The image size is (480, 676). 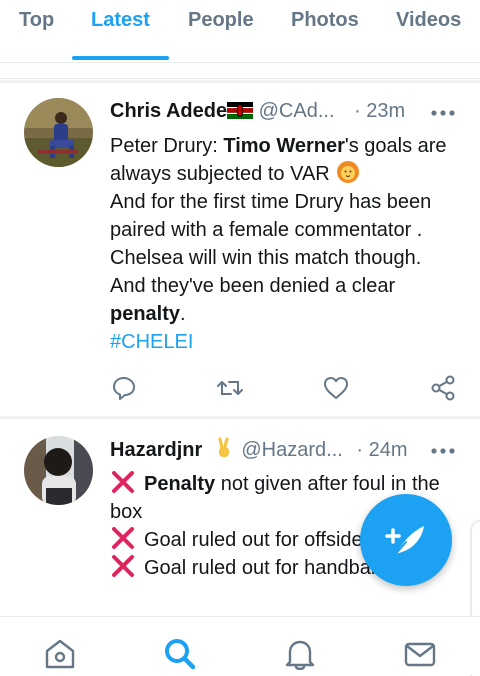 What do you see at coordinates (253, 286) in the screenshot?
I see `tweet-text-segment: And they've been denied a clear` at bounding box center [253, 286].